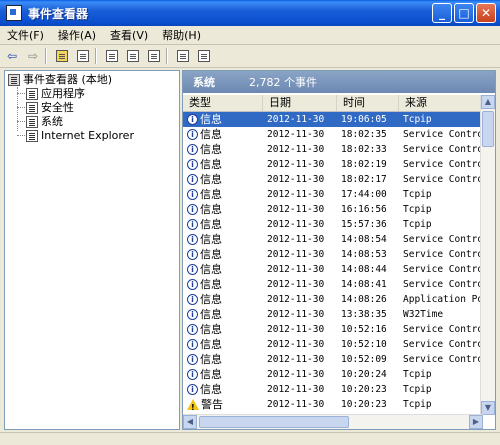 The height and width of the screenshot is (445, 500). I want to click on log-title: 系统, so click(204, 82).